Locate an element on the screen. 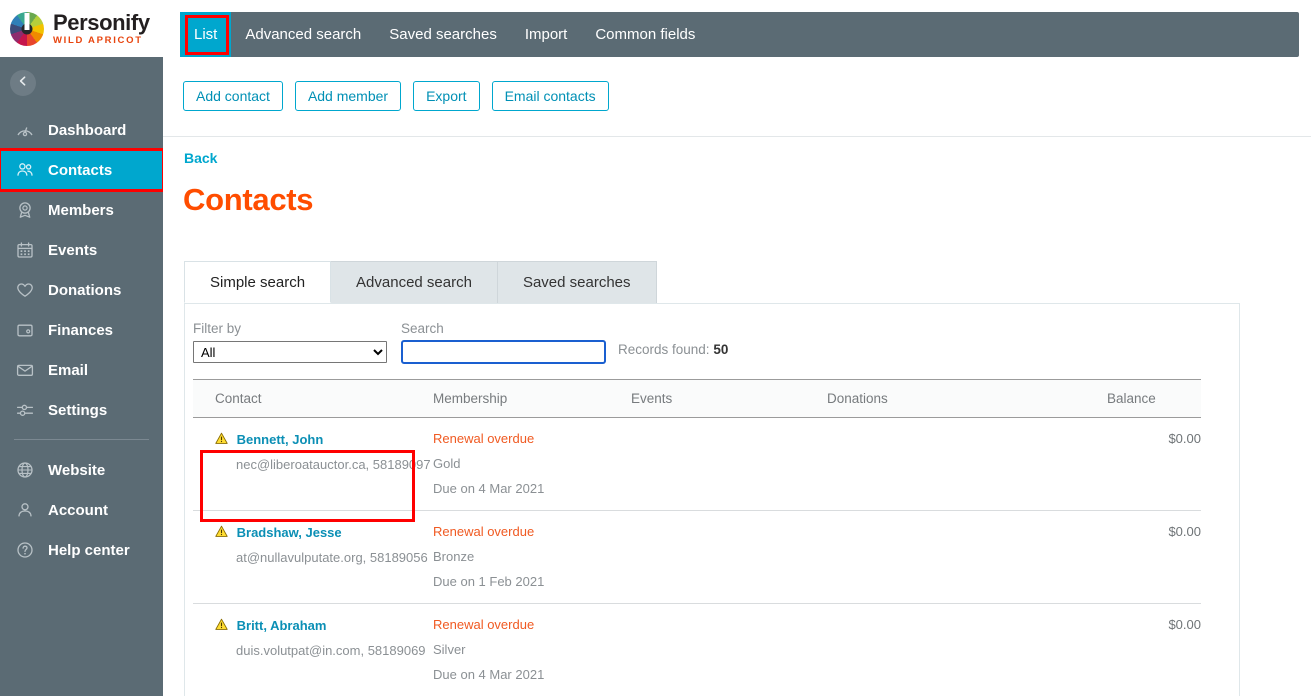 The image size is (1311, 696). sidebar-item-label: Donations is located at coordinates (85, 290).